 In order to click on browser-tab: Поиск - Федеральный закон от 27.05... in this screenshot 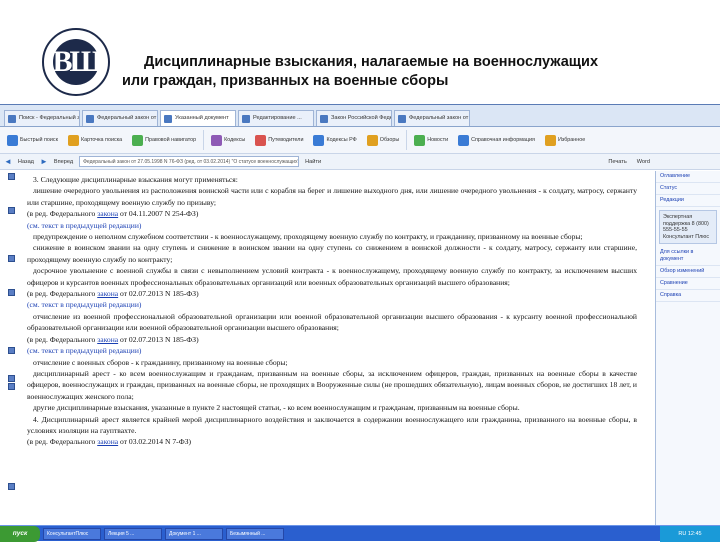, I will do `click(42, 118)`.